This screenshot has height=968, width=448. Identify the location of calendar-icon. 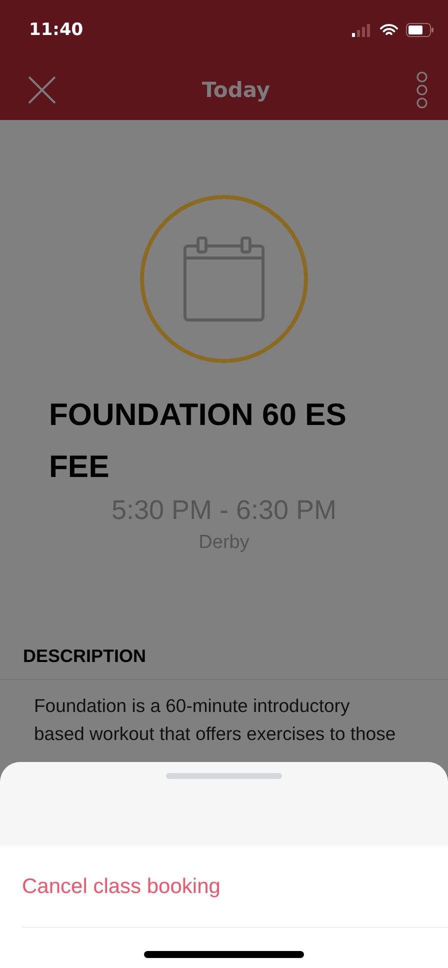
(224, 279).